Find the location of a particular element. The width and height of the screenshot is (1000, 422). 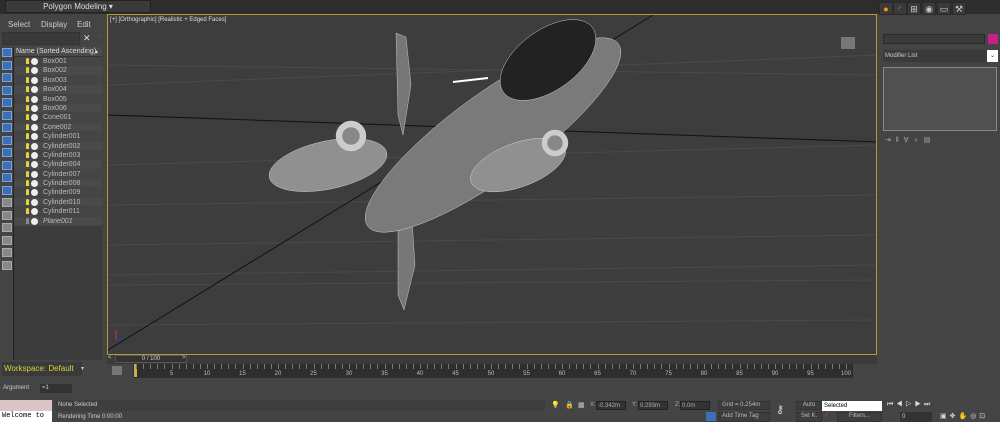

list-item: Box006 is located at coordinates (58, 108).